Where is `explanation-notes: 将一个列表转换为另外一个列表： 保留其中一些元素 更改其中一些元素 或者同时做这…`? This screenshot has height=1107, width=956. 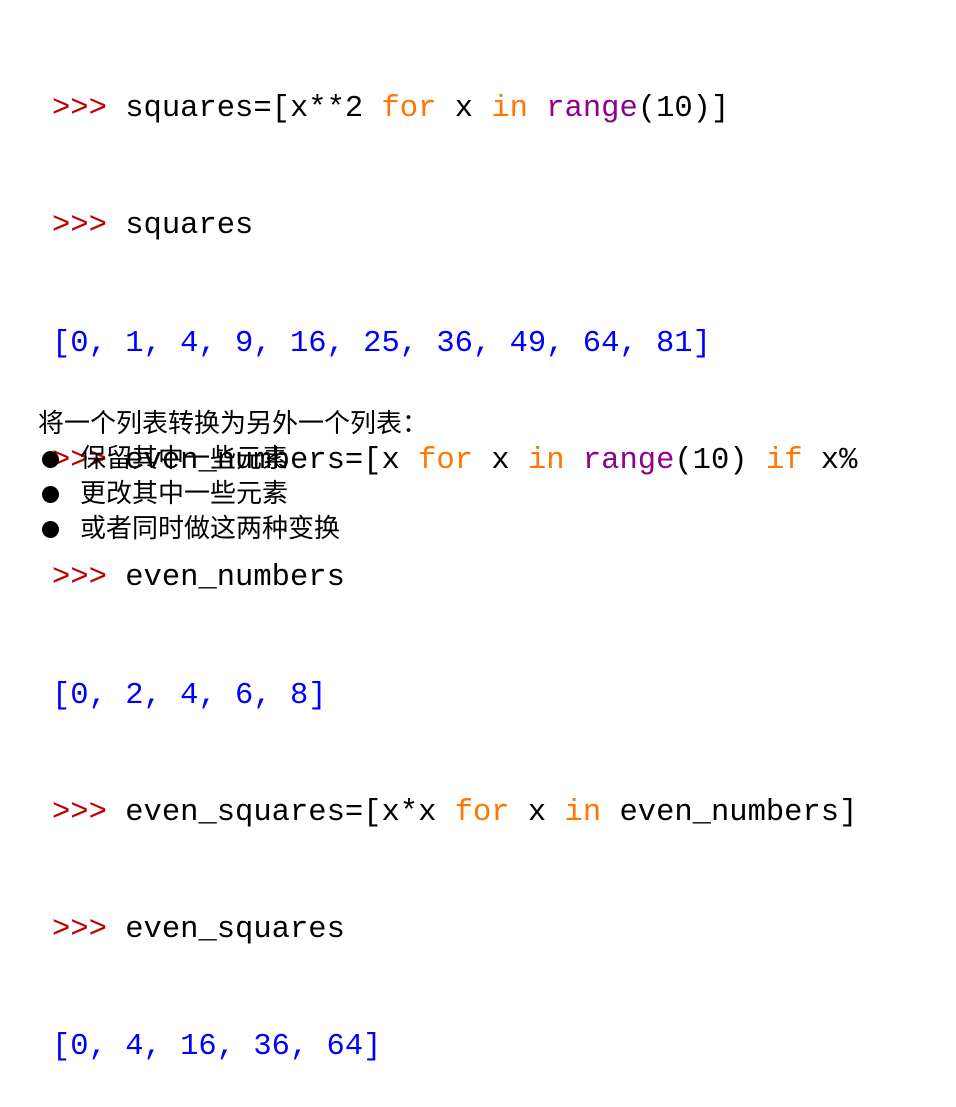 explanation-notes: 将一个列表转换为另外一个列表： 保留其中一些元素 更改其中一些元素 或者同时做这… is located at coordinates (233, 477).